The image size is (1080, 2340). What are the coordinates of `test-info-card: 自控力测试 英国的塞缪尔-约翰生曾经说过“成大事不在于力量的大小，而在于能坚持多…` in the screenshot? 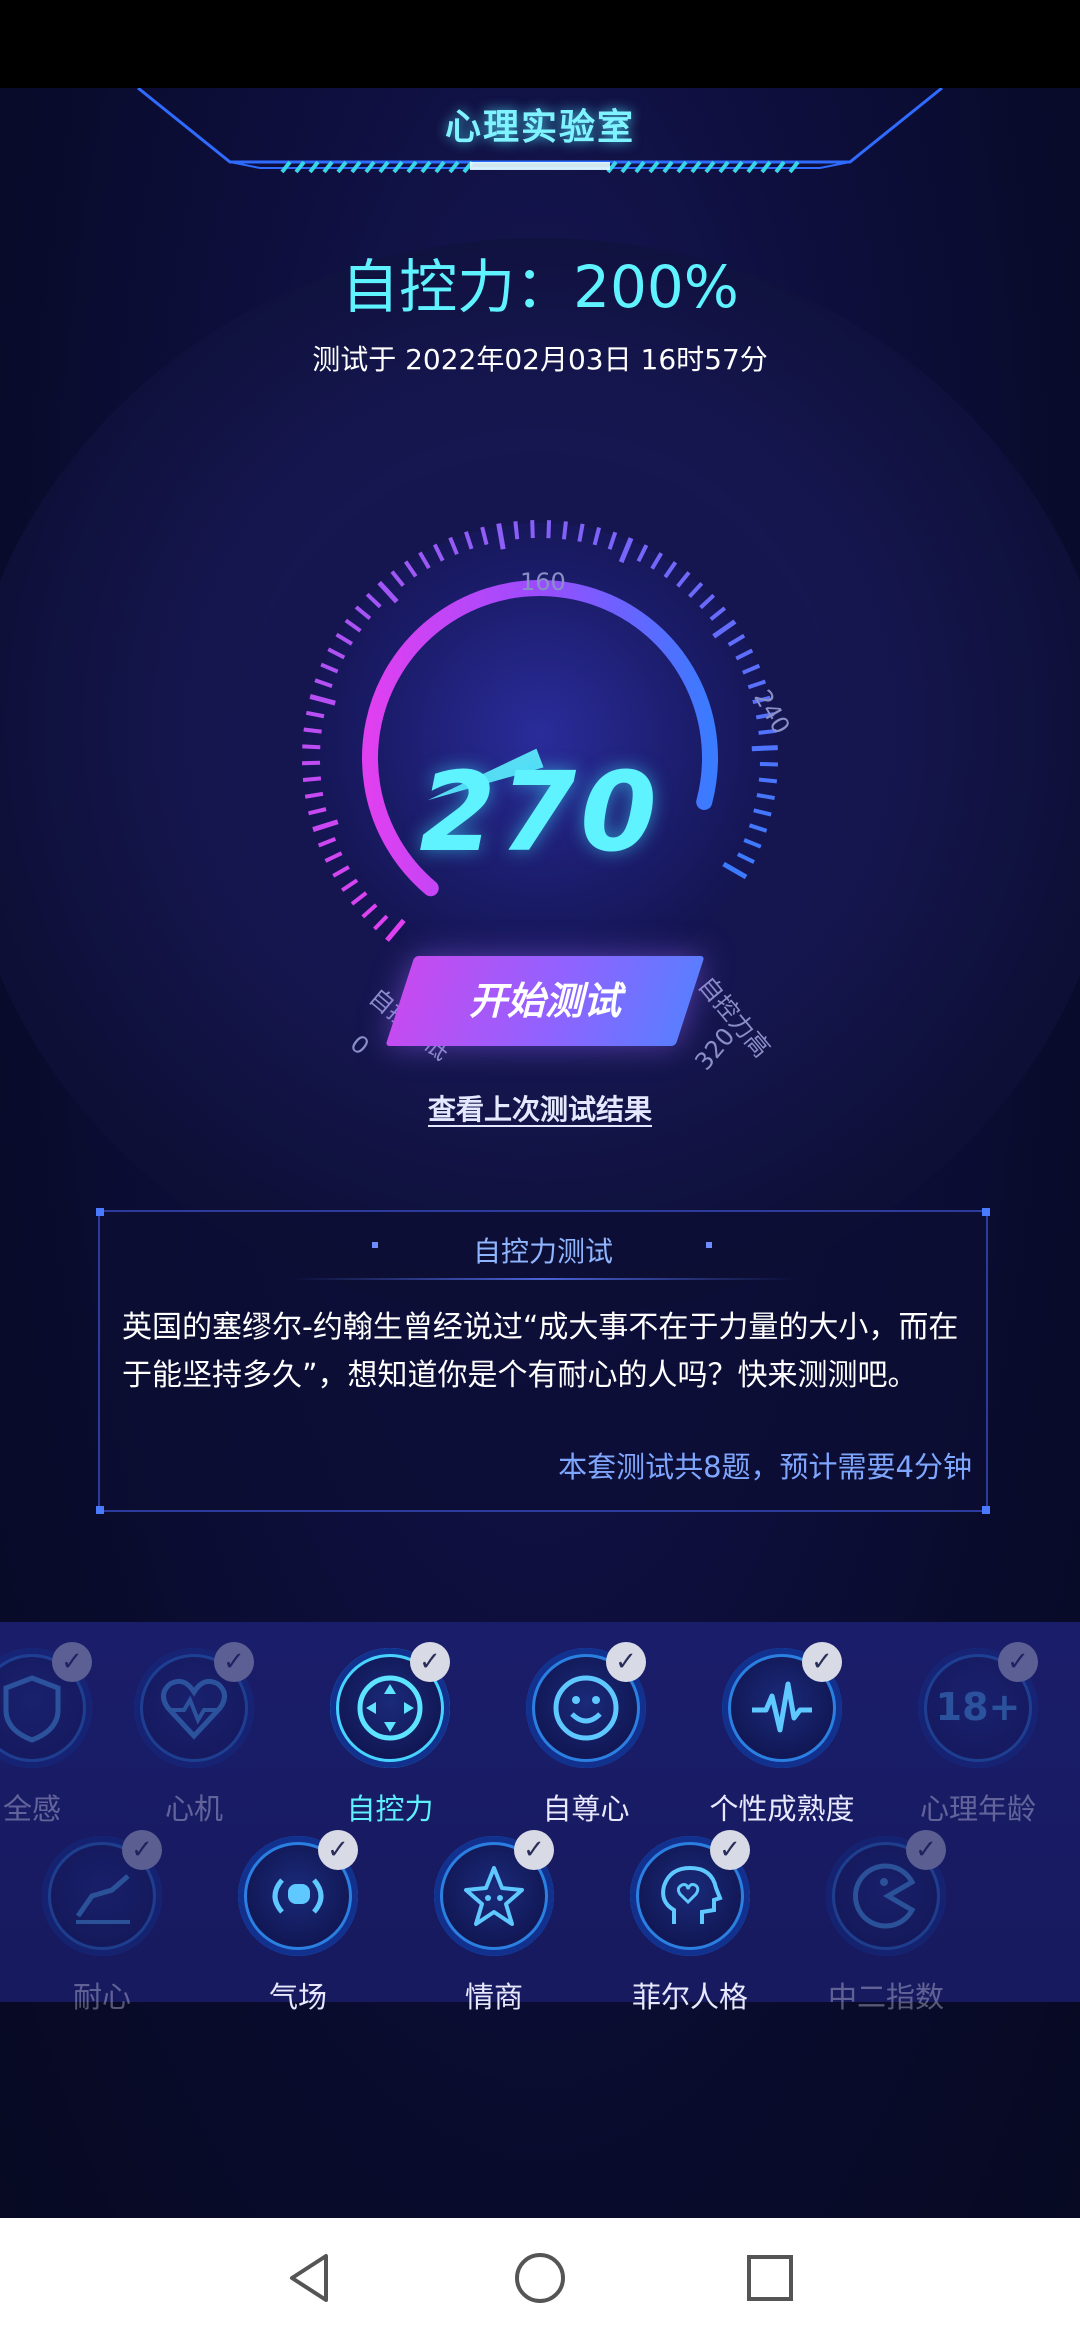 It's located at (543, 1361).